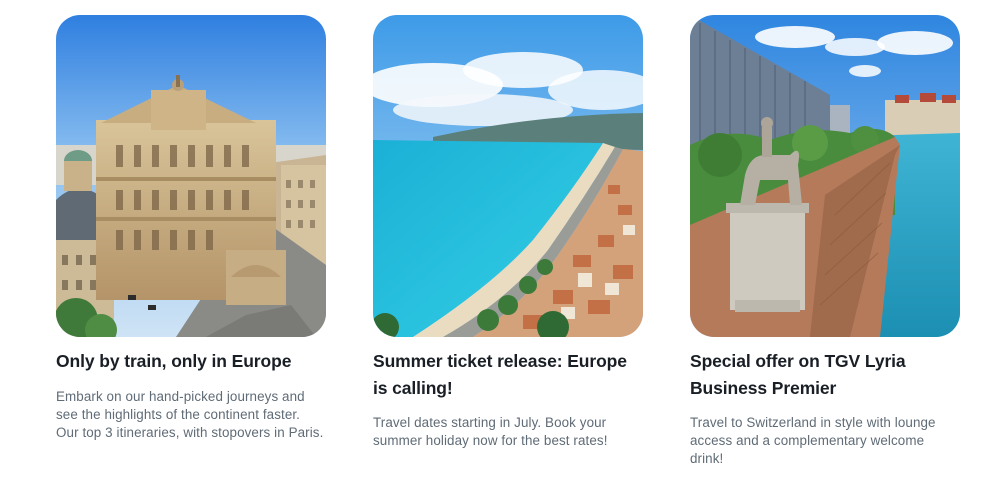 This screenshot has width=986, height=483. Describe the element at coordinates (191, 361) in the screenshot. I see `card-title: Only by train, only in Europe` at that location.